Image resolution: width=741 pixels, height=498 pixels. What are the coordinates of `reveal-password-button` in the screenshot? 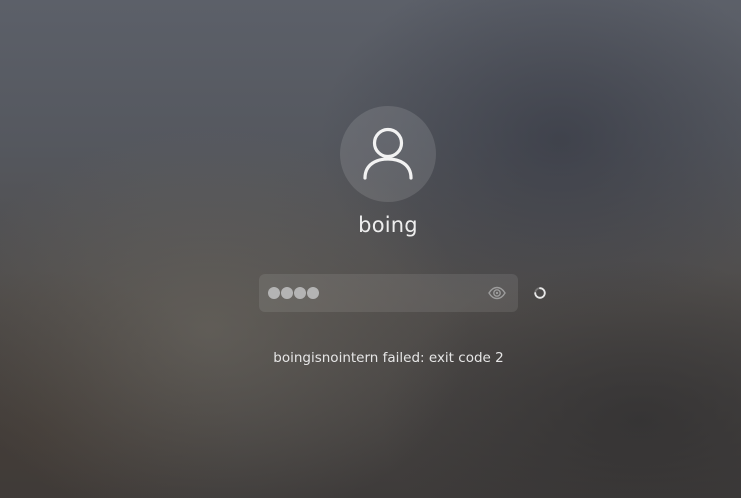 It's located at (497, 293).